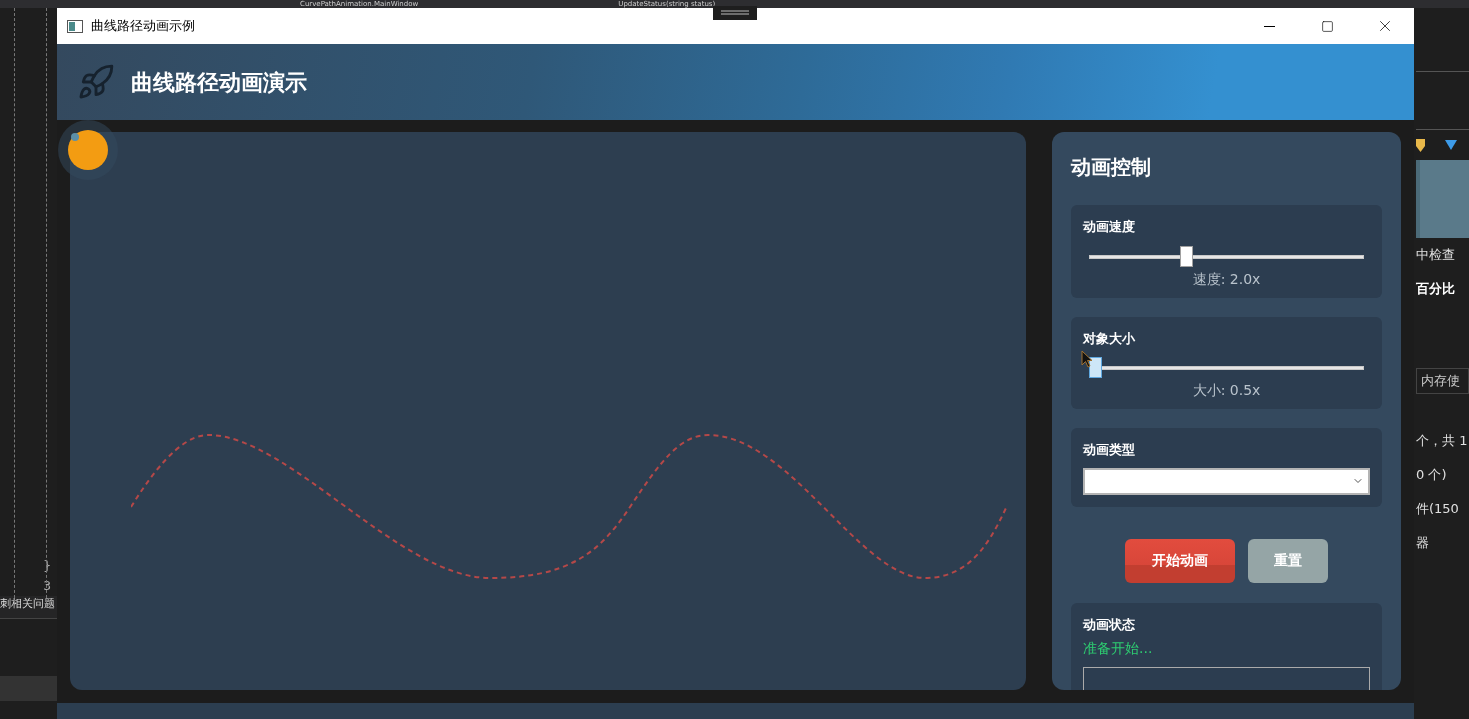 The width and height of the screenshot is (1469, 719). Describe the element at coordinates (75, 26) in the screenshot. I see `app-icon` at that location.